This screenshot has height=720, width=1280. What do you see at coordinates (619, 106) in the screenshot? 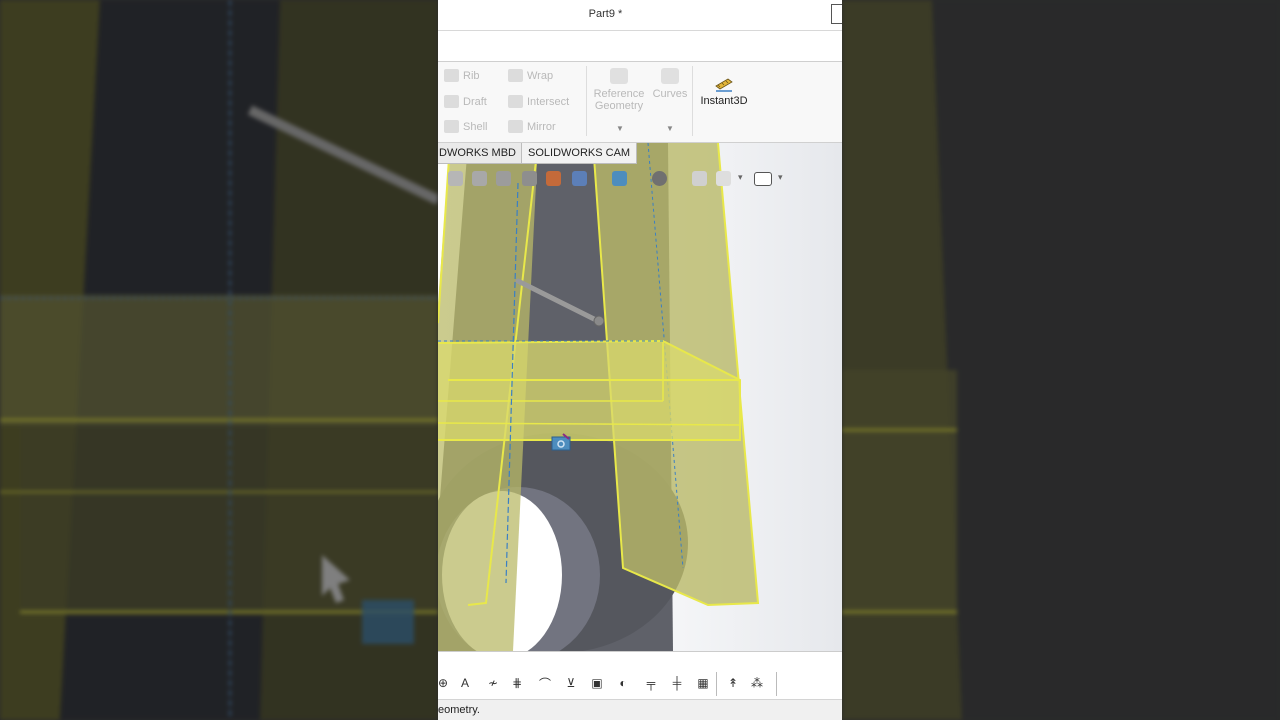
I see `reference-geometry-line2: Geometry` at bounding box center [619, 106].